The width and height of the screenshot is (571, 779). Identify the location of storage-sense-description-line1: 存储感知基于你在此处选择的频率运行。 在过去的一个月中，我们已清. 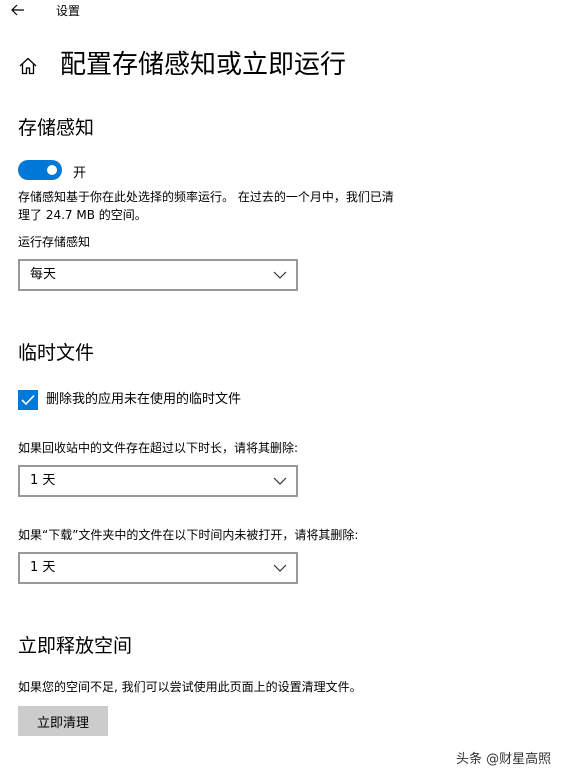
(206, 197).